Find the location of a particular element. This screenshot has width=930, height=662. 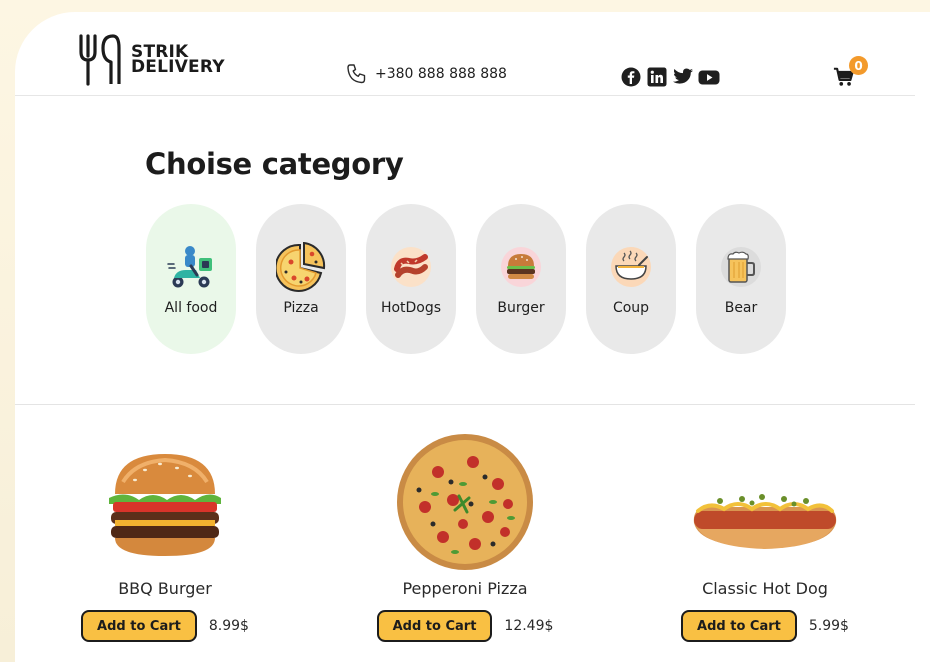

brand-line-2: DELIVERY is located at coordinates (178, 67).